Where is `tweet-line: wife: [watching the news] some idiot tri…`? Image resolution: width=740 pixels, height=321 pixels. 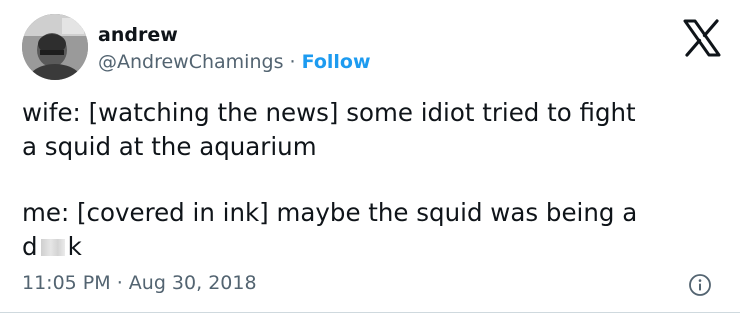
tweet-line: wife: [watching the news] some idiot tri… is located at coordinates (329, 112).